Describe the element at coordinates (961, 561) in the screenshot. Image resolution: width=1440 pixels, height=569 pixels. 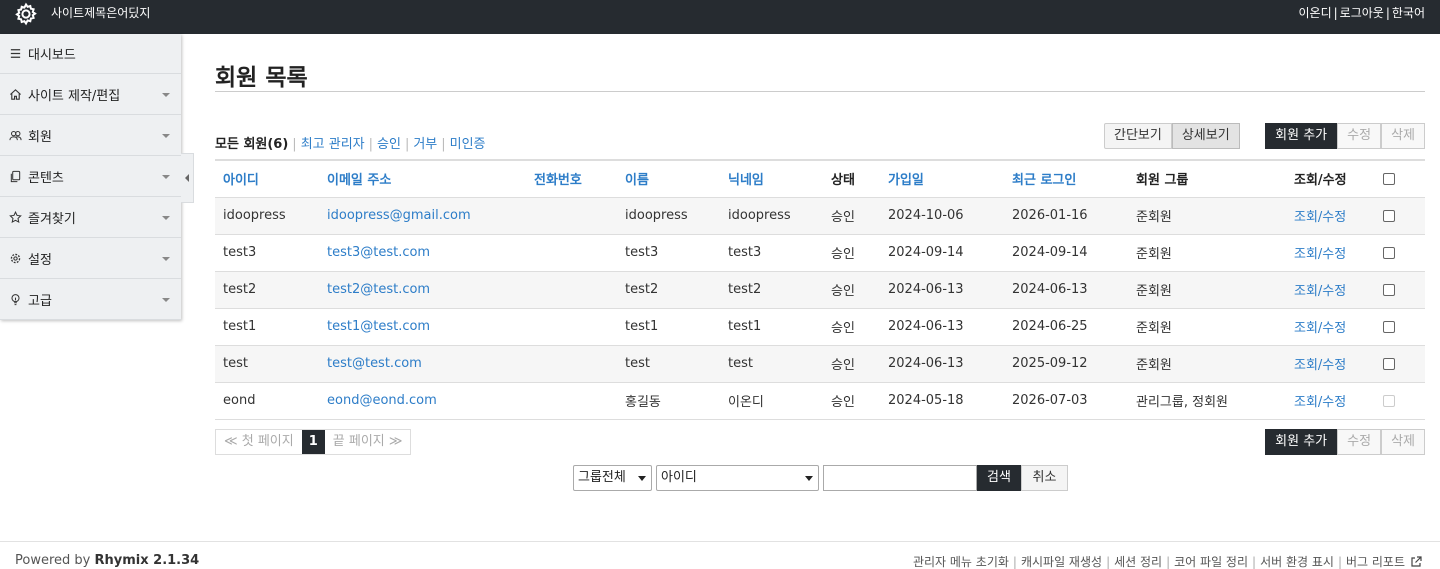
I see `reset-admin-menu-link: 관리자 메뉴 초기화` at that location.